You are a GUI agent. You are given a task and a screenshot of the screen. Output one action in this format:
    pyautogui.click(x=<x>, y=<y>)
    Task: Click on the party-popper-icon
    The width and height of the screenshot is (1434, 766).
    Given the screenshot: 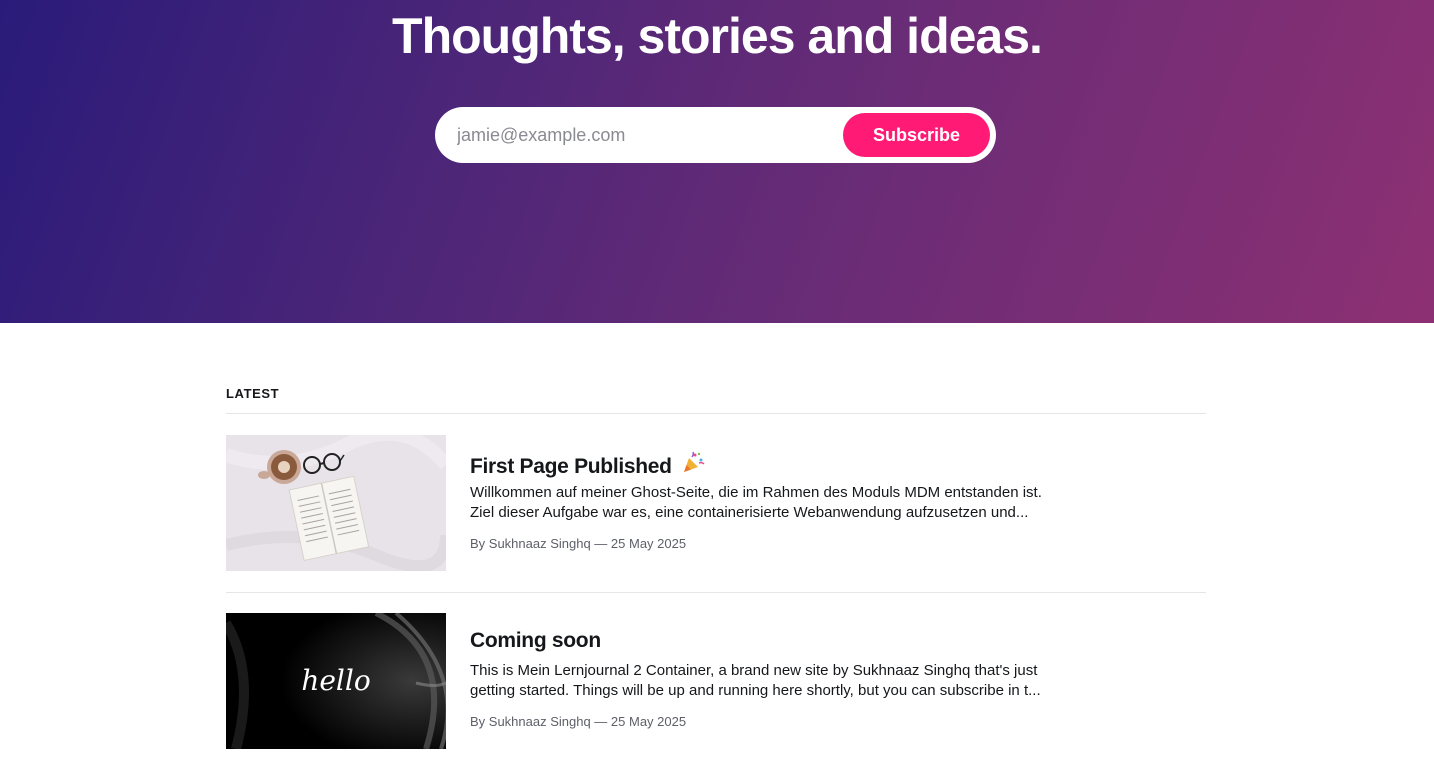 What is the action you would take?
    pyautogui.click(x=693, y=466)
    